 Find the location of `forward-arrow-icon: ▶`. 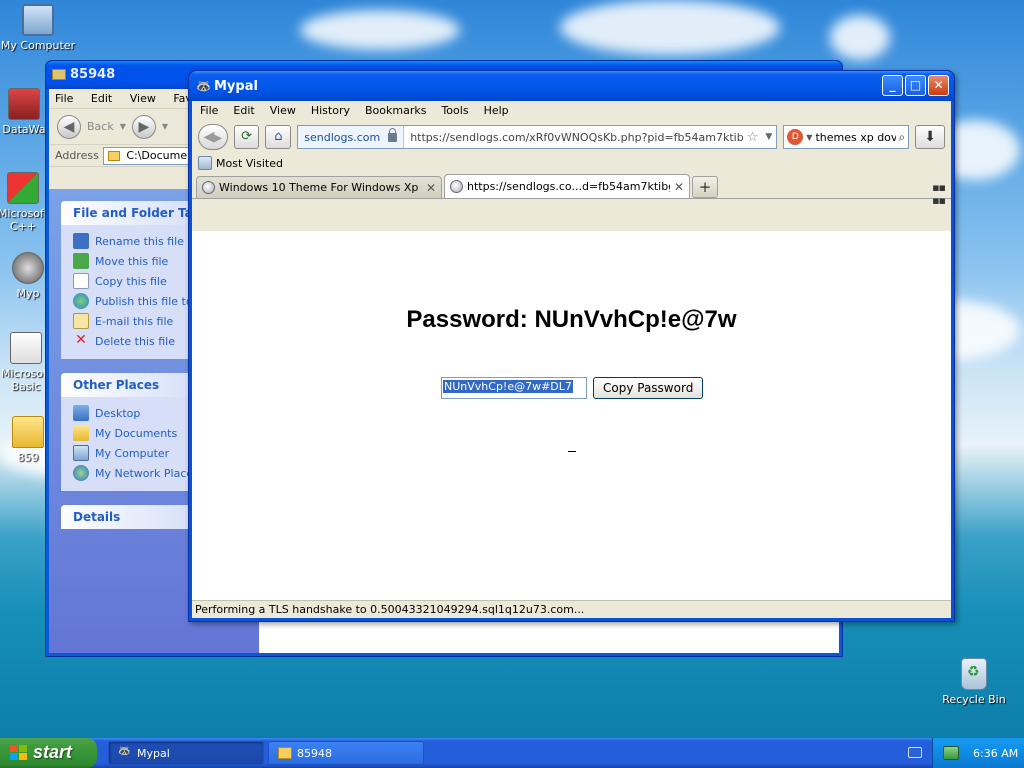

forward-arrow-icon: ▶ is located at coordinates (143, 126).